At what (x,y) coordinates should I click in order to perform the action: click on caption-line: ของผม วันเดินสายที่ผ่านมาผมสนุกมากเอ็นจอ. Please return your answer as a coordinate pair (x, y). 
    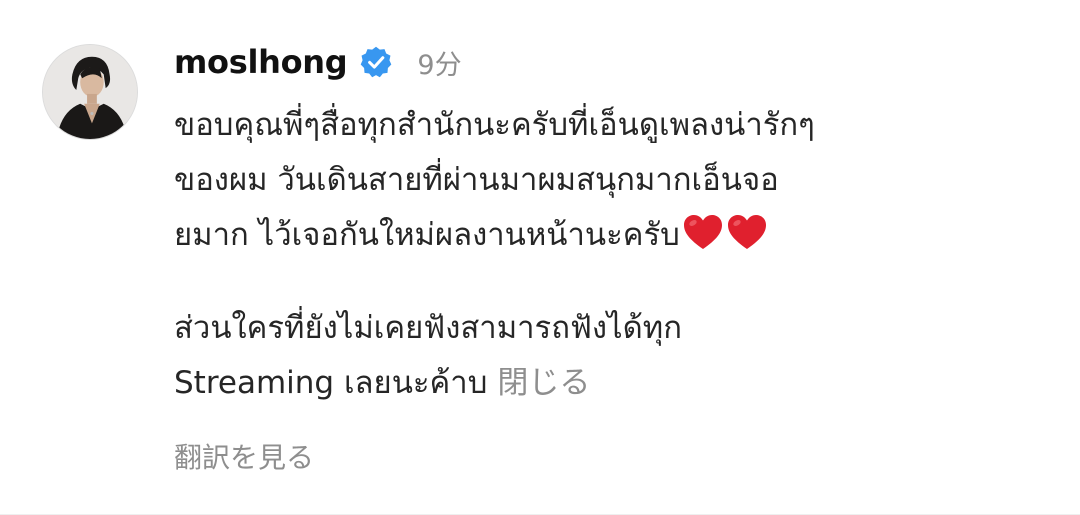
    Looking at the image, I should click on (476, 180).